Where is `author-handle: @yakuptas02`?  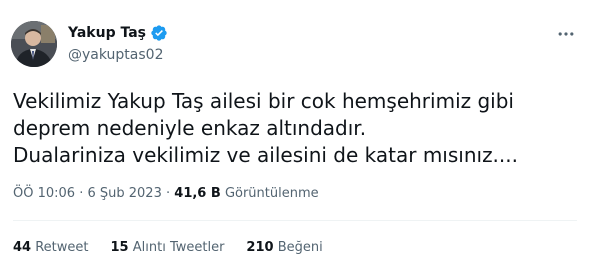 author-handle: @yakuptas02 is located at coordinates (118, 55).